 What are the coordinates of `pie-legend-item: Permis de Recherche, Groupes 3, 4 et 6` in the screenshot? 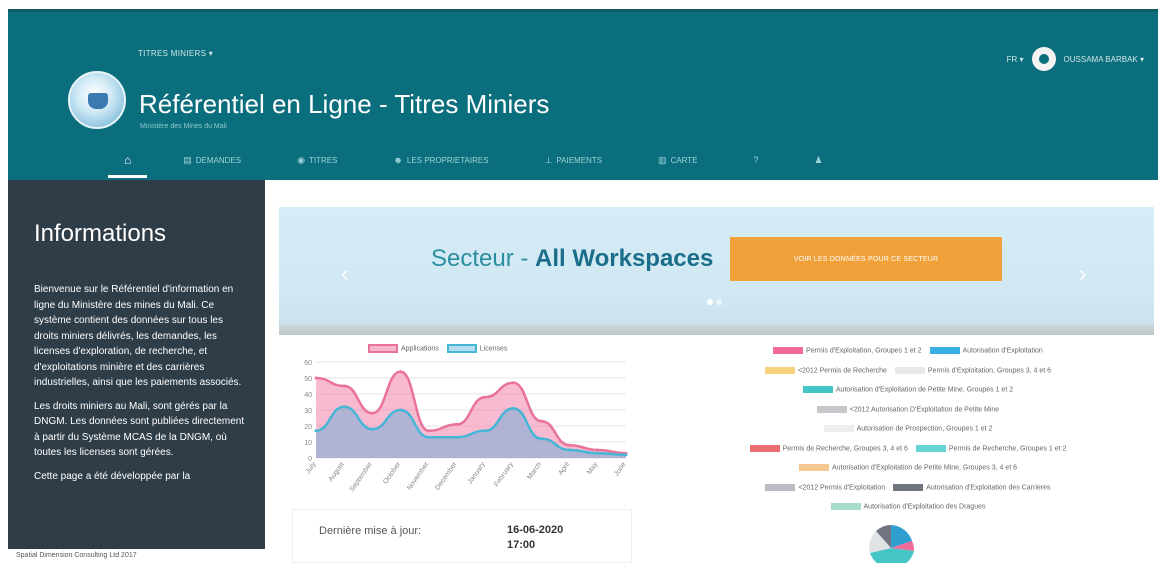 It's located at (828, 448).